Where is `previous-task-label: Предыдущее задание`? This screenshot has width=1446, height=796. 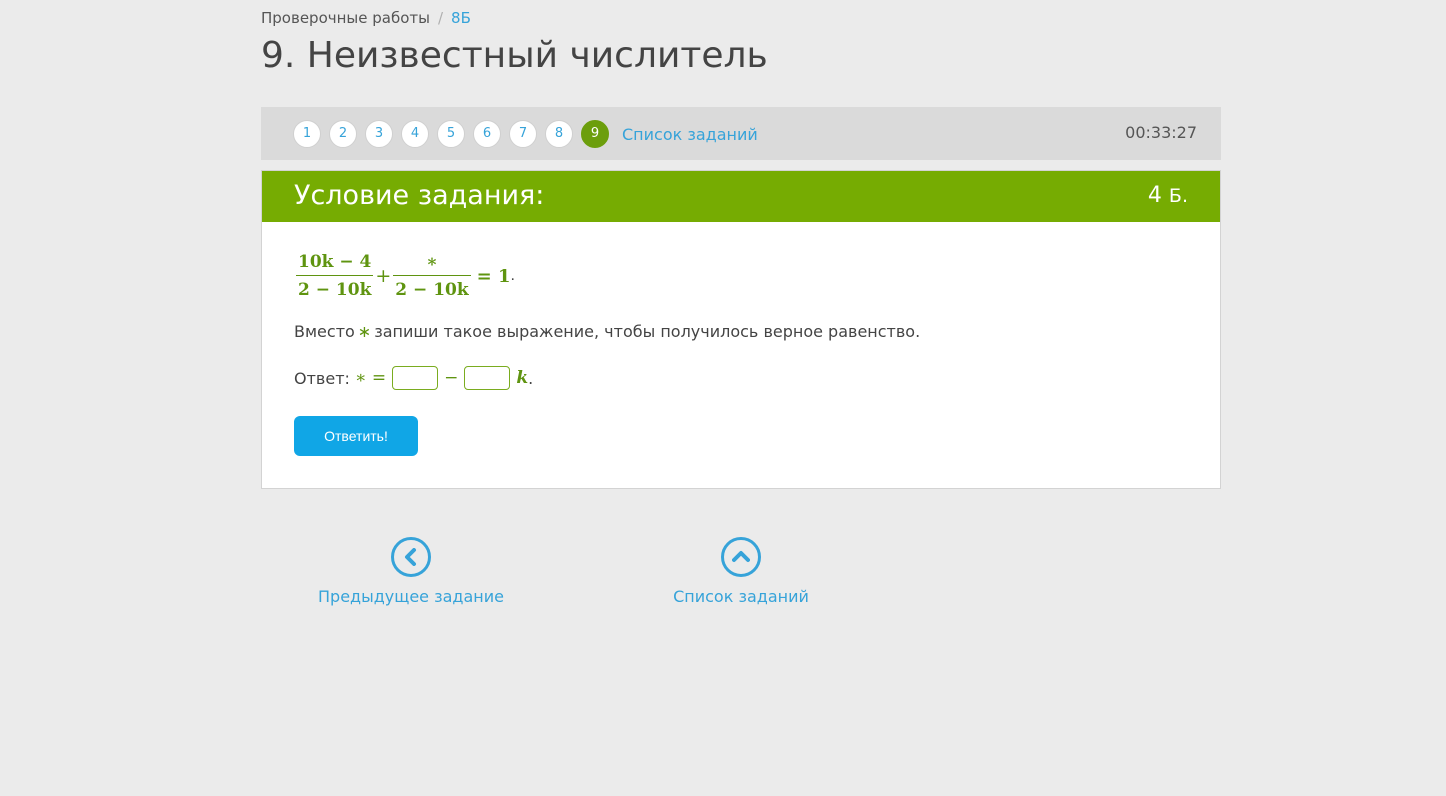
previous-task-label: Предыдущее задание is located at coordinates (411, 596).